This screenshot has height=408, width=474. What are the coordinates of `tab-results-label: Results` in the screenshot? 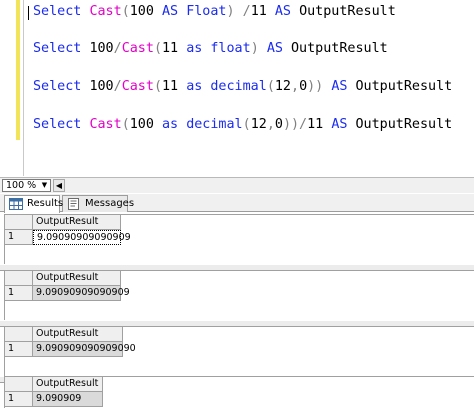 It's located at (45, 203).